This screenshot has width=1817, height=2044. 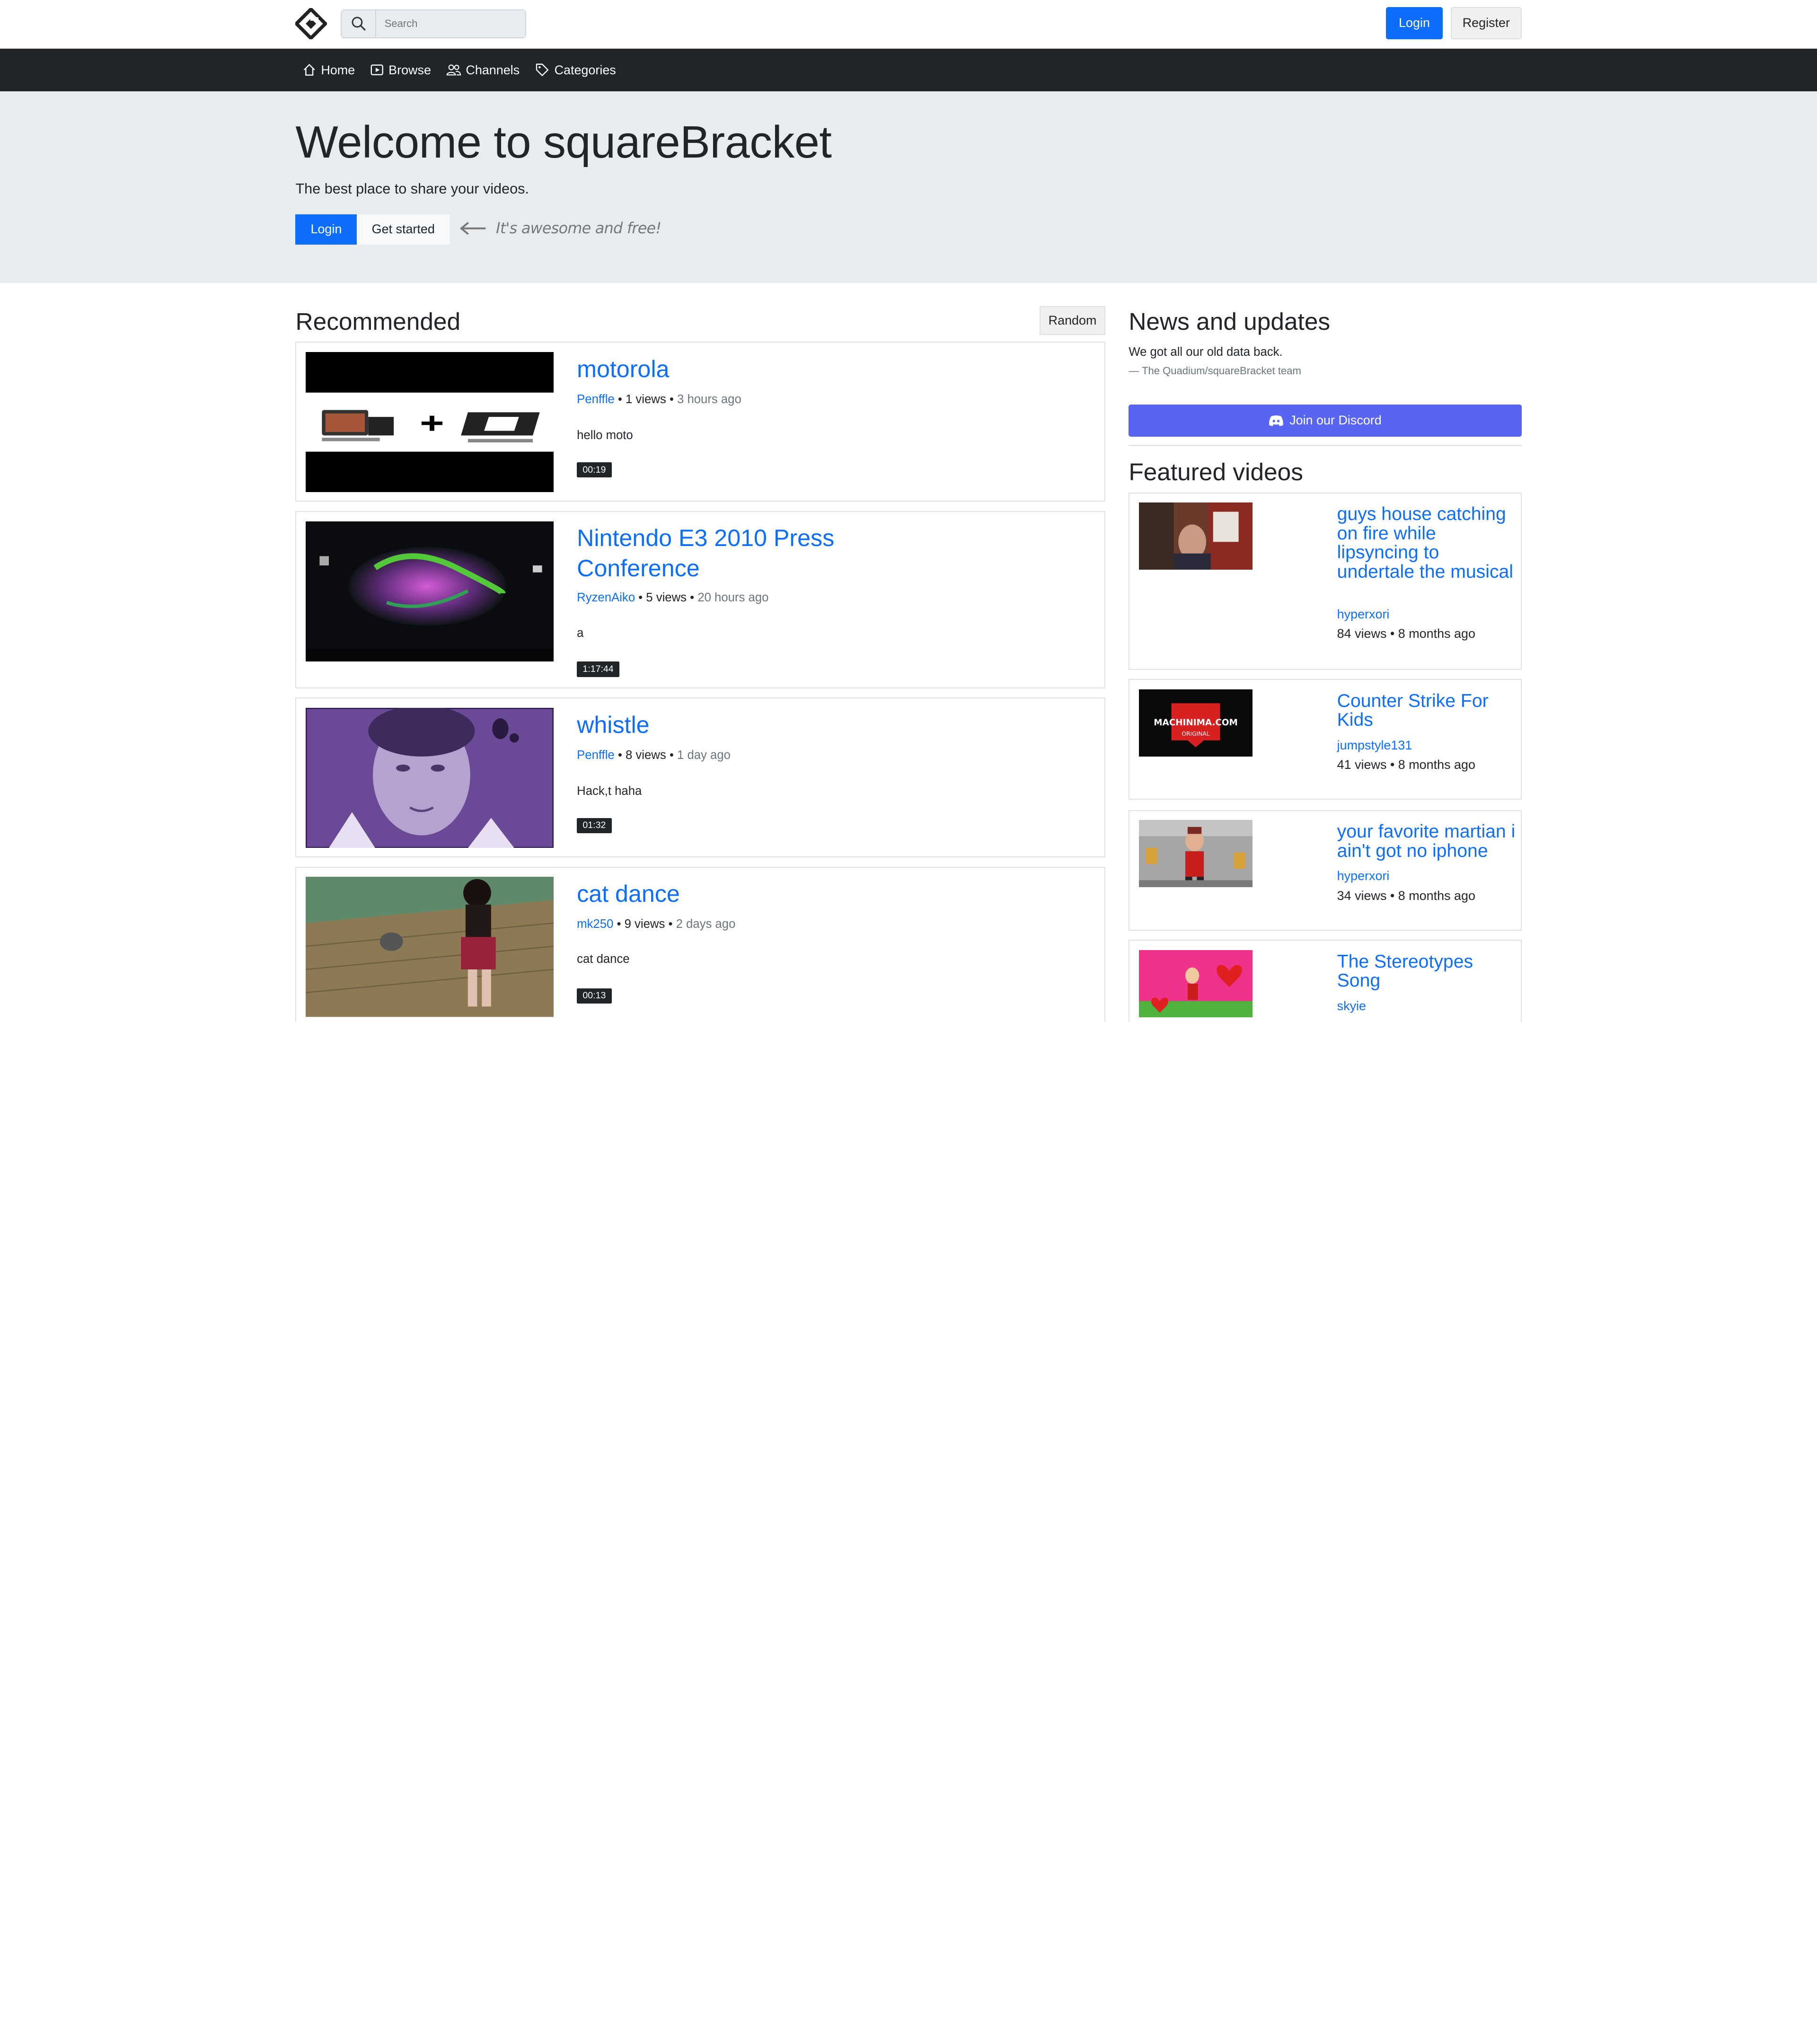 What do you see at coordinates (1406, 895) in the screenshot?
I see `featured-meta: 34 views • 8 months ago` at bounding box center [1406, 895].